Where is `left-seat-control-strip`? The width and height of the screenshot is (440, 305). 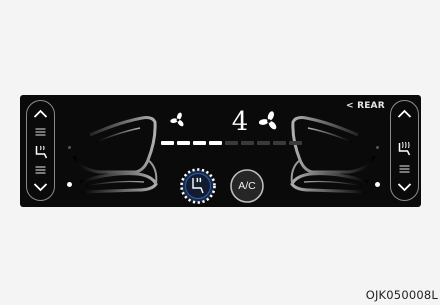
left-seat-control-strip is located at coordinates (40, 150).